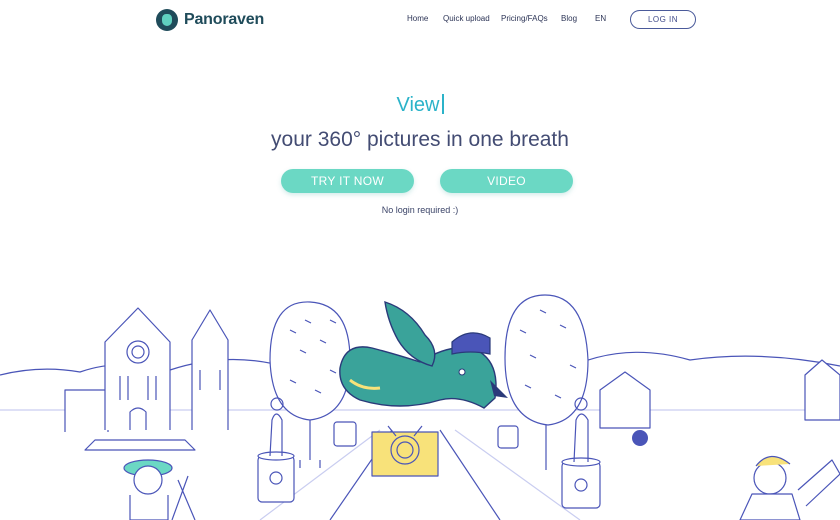  Describe the element at coordinates (423, 354) in the screenshot. I see `raven-mascot-illustration` at that location.